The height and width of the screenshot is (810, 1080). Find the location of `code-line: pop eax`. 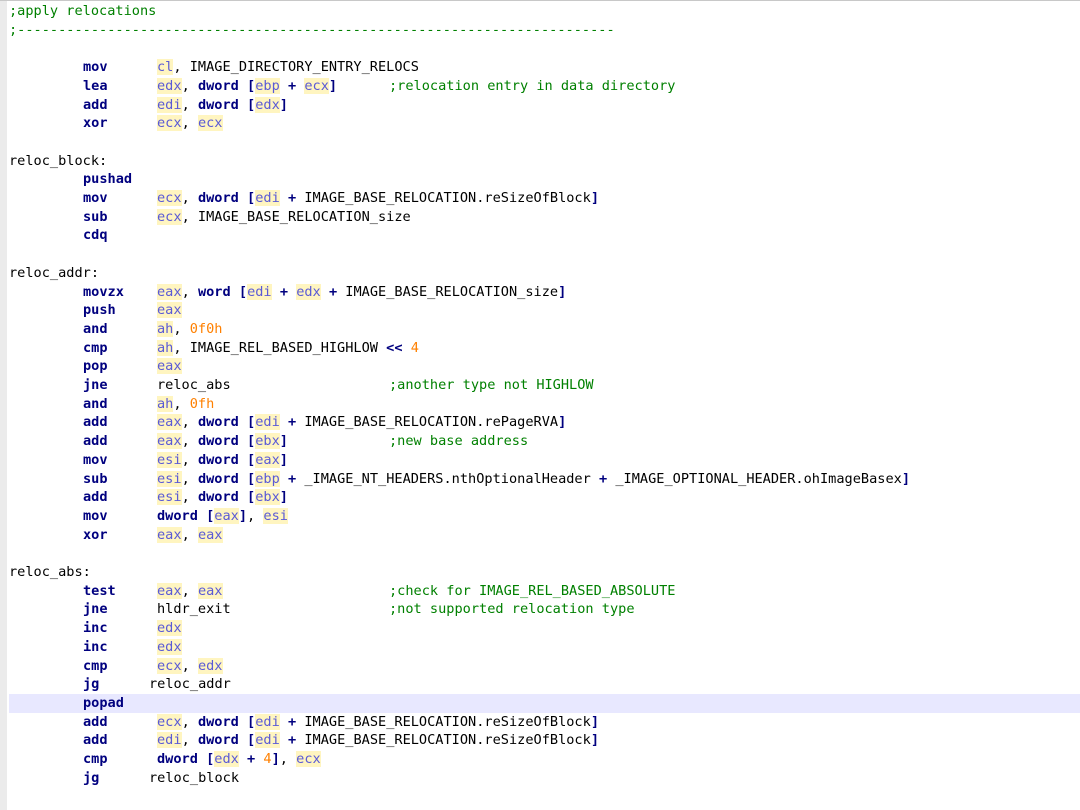

code-line: pop eax is located at coordinates (544, 366).